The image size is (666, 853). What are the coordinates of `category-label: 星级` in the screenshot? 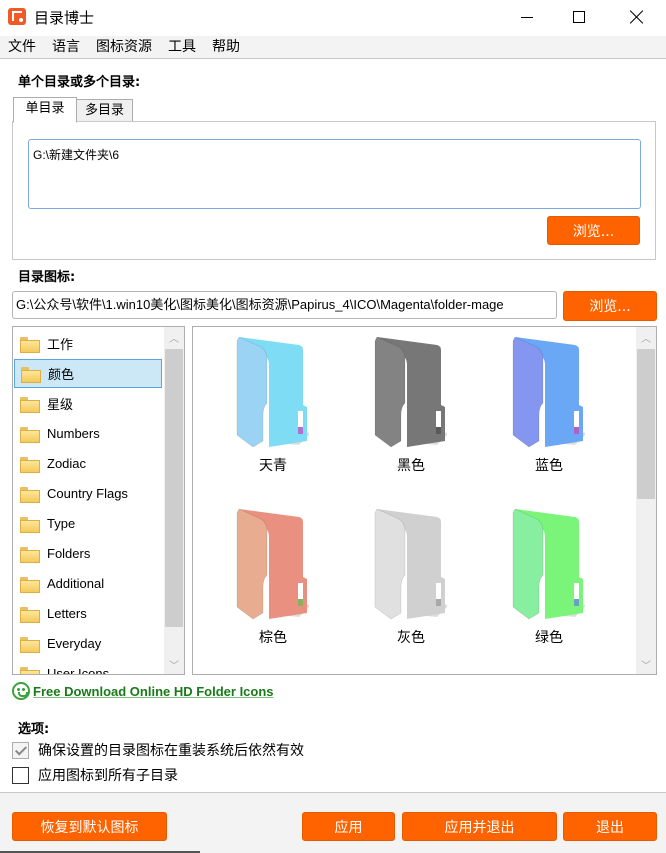 It's located at (60, 404).